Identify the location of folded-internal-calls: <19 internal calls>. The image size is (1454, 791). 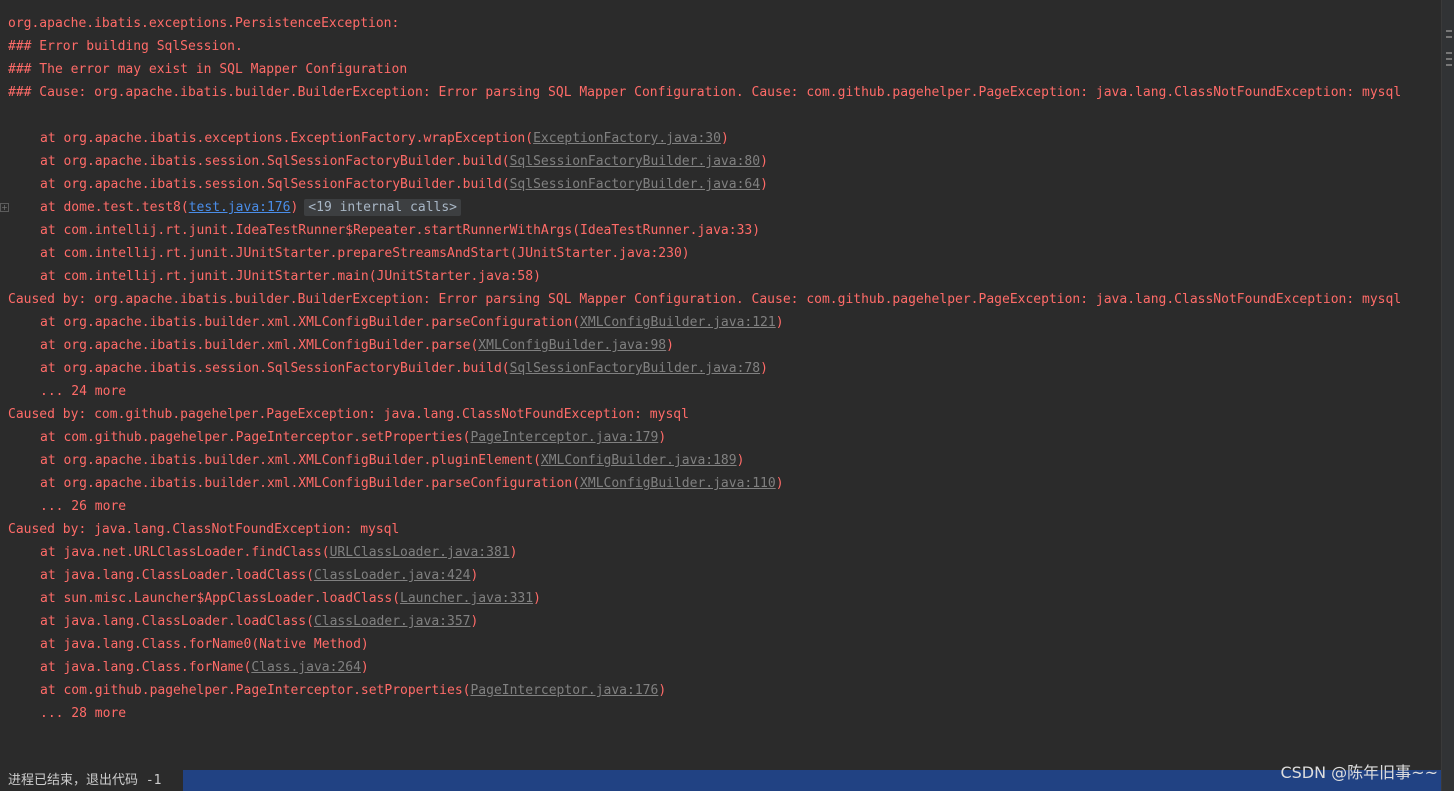
(383, 207).